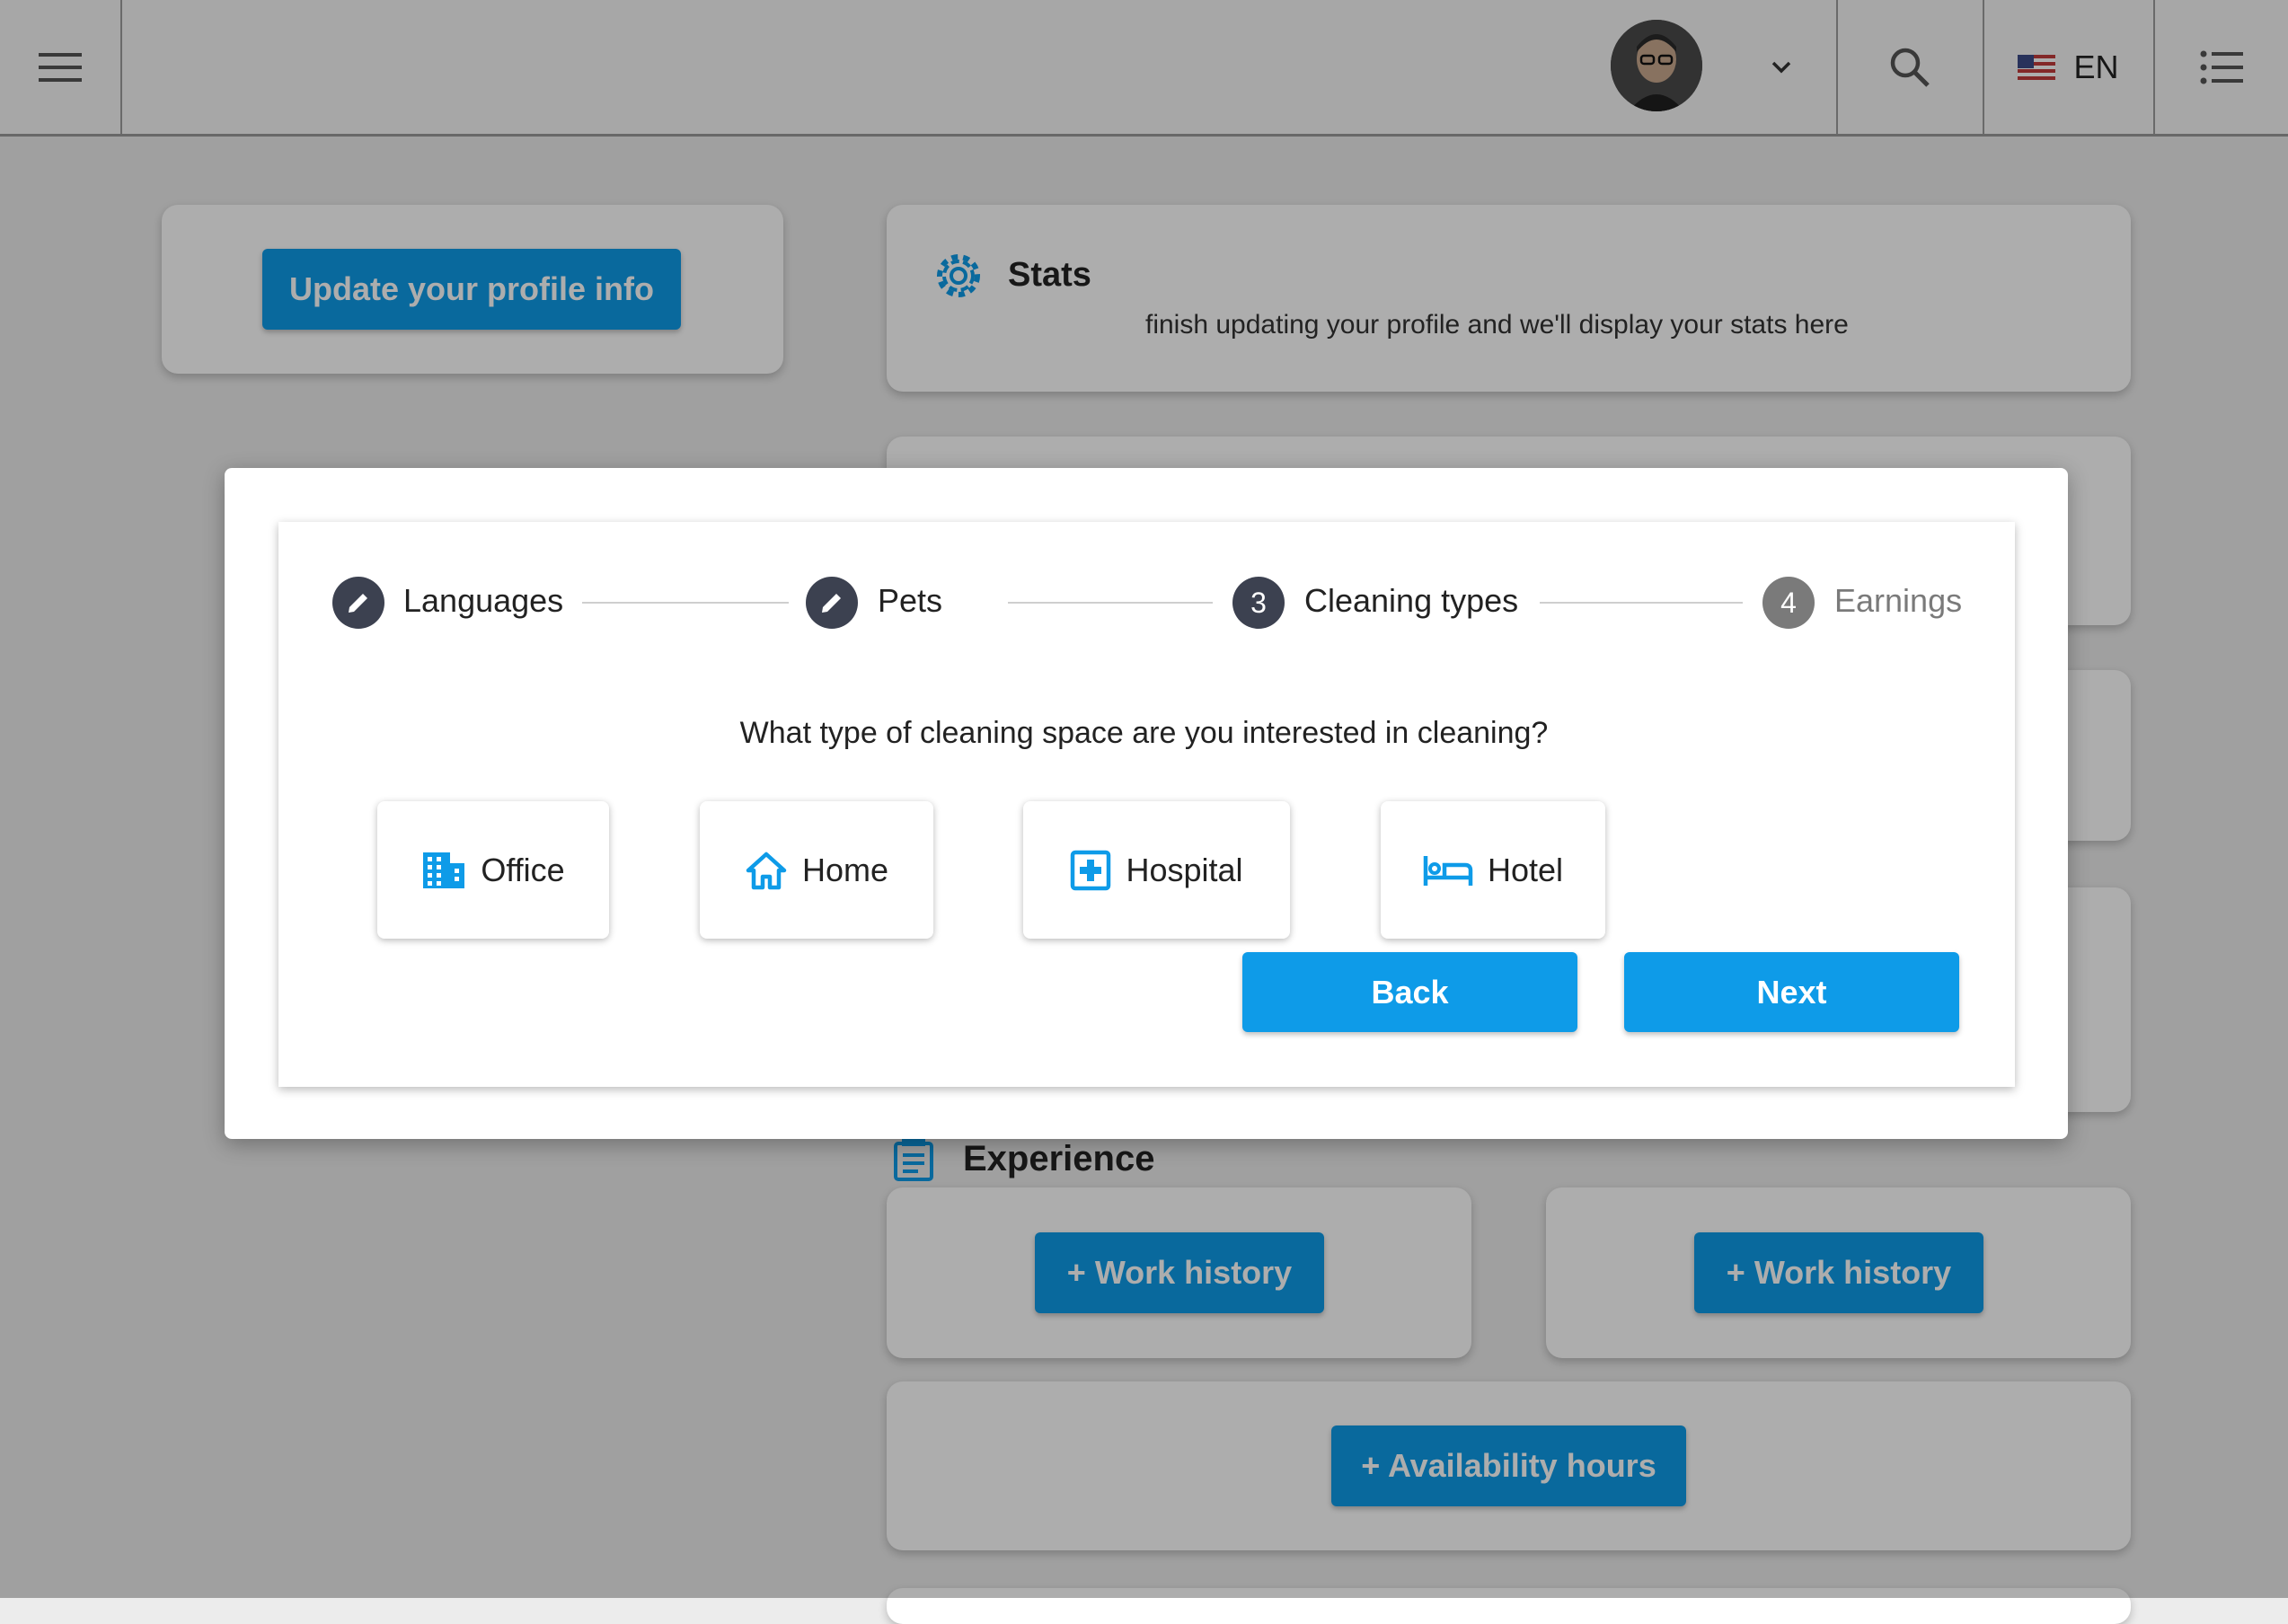 The width and height of the screenshot is (2288, 1624). Describe the element at coordinates (766, 870) in the screenshot. I see `home-icon` at that location.